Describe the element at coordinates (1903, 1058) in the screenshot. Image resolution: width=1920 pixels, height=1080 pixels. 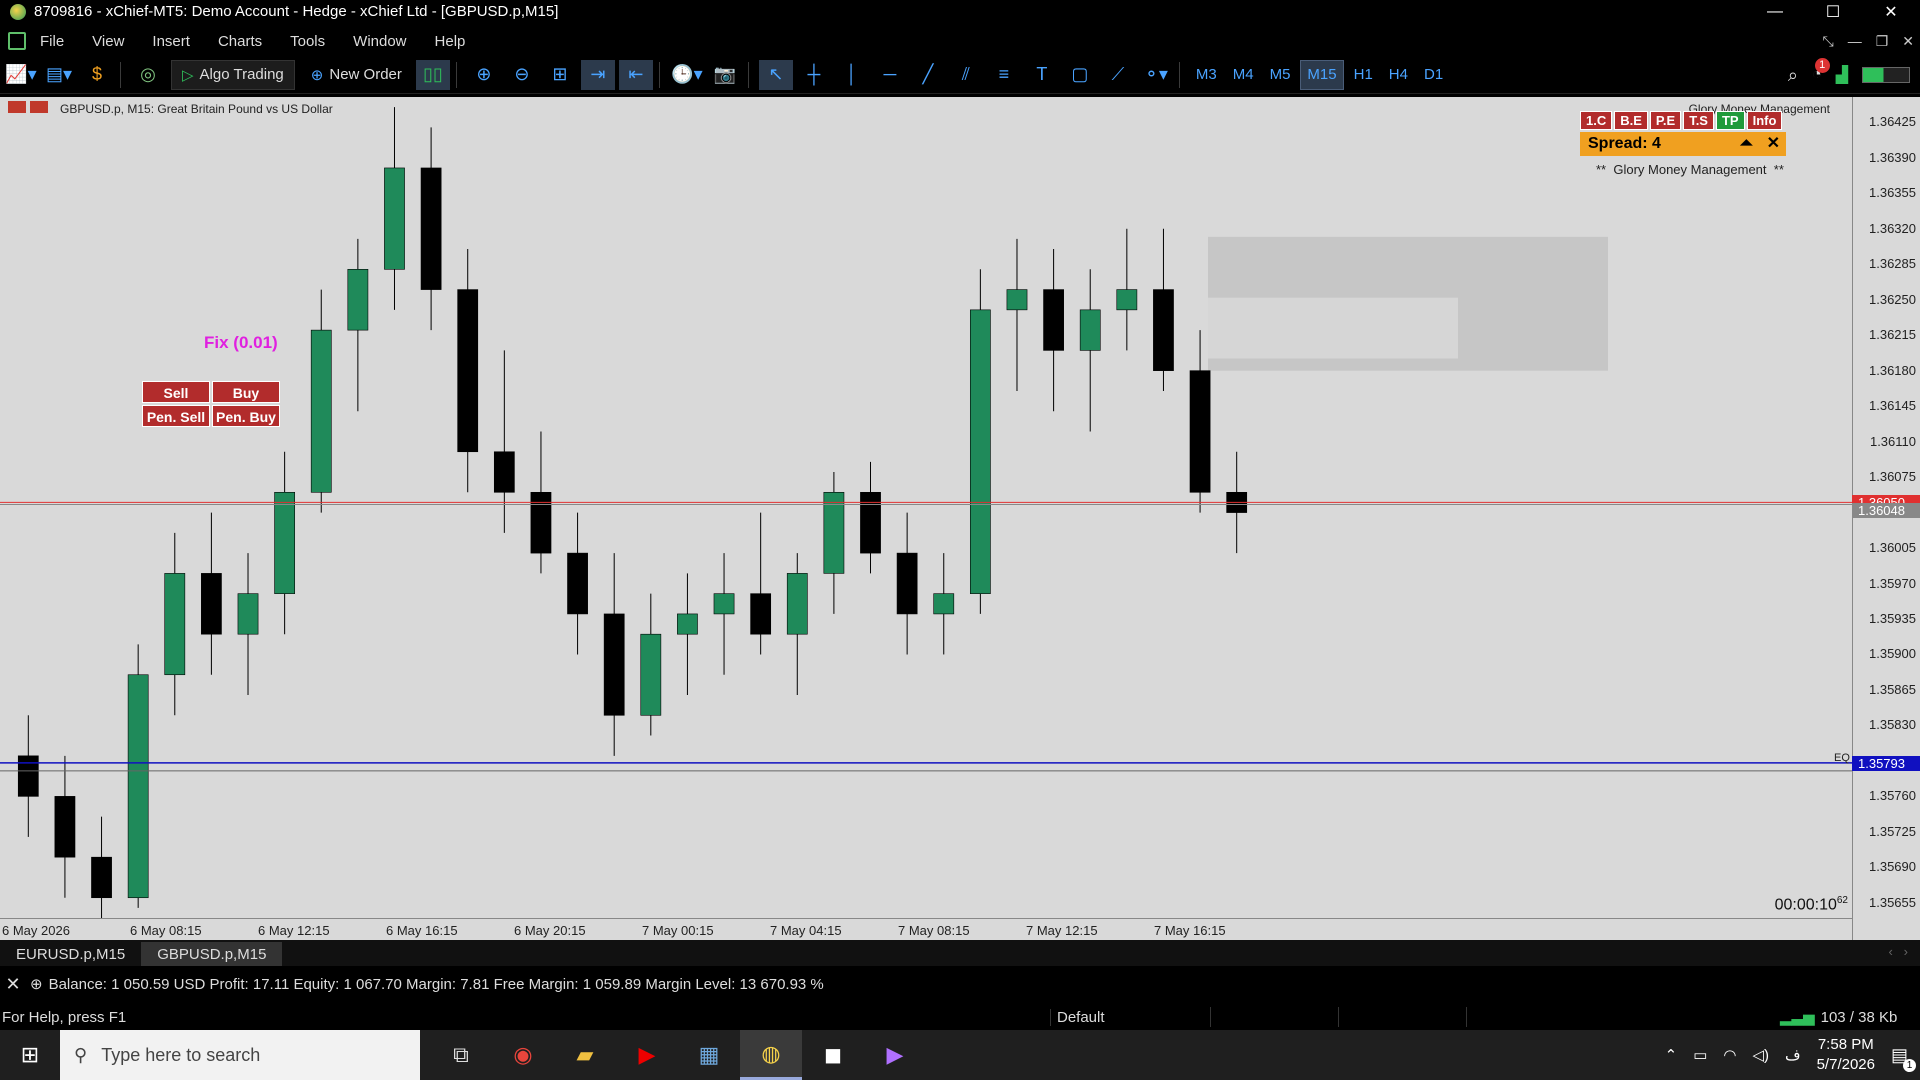
I see `notification-center-icon: ▤ 1` at that location.